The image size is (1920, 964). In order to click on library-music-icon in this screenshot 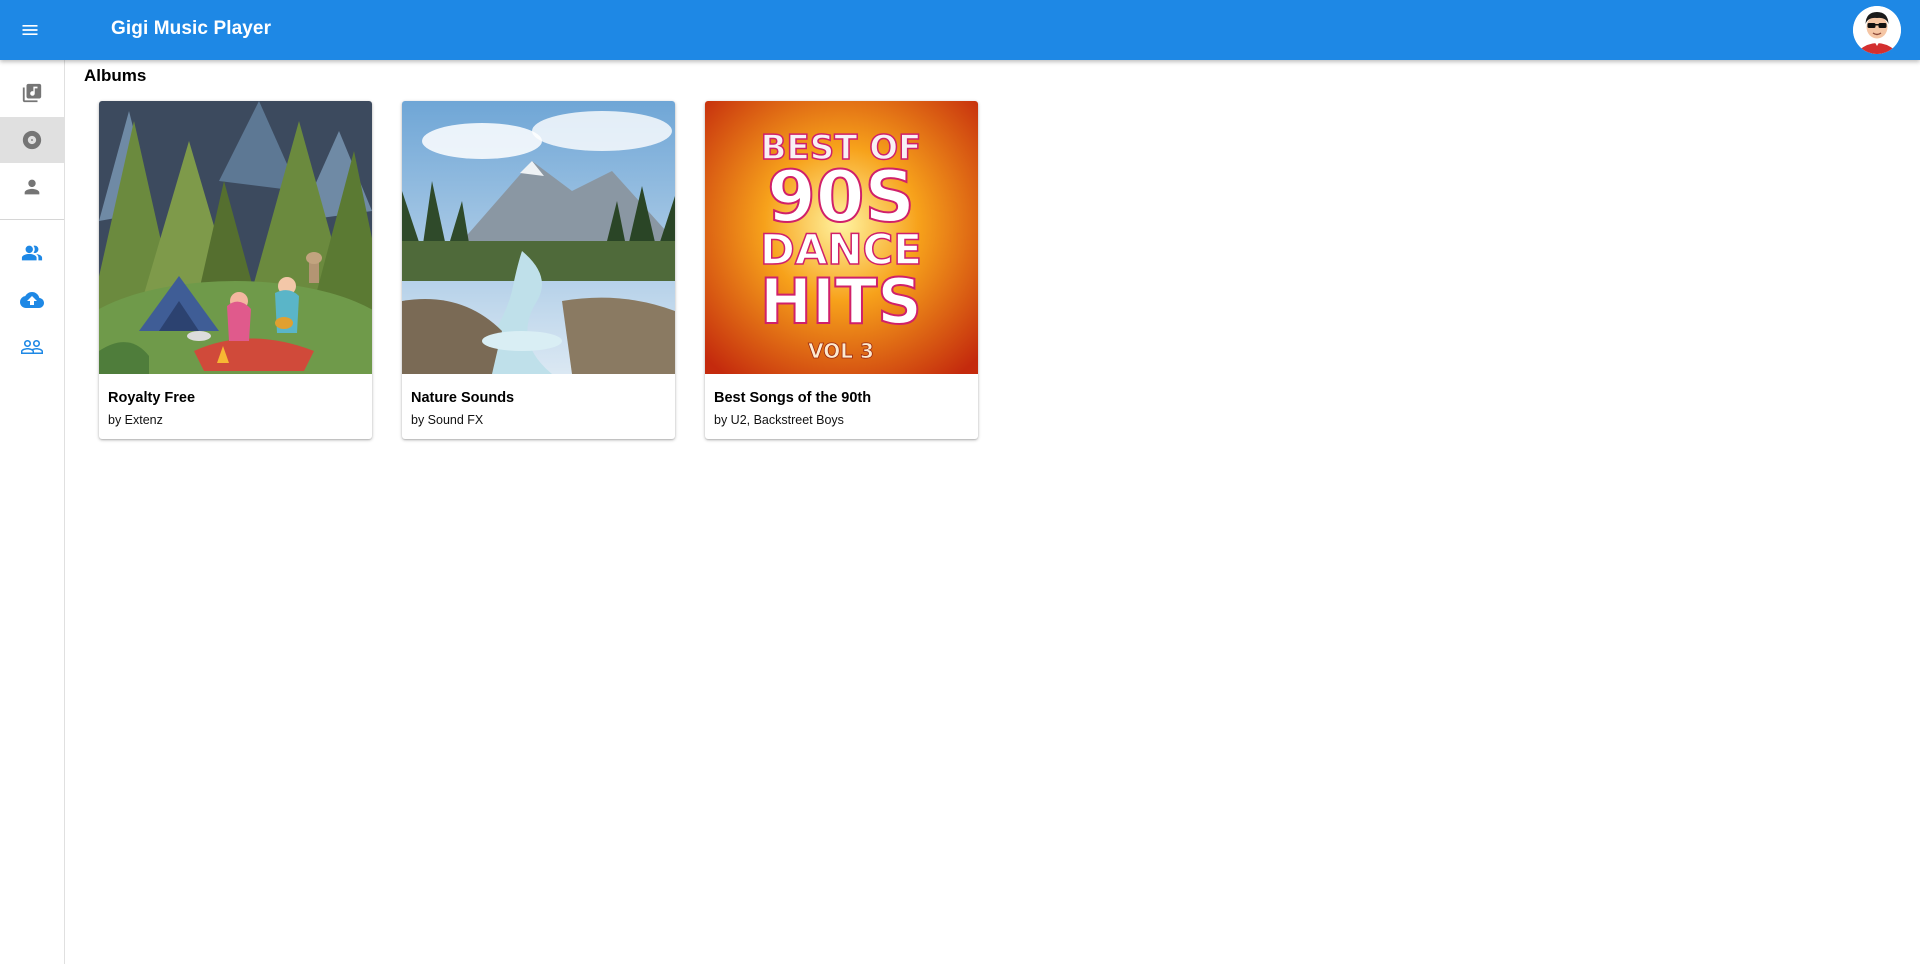, I will do `click(32, 93)`.